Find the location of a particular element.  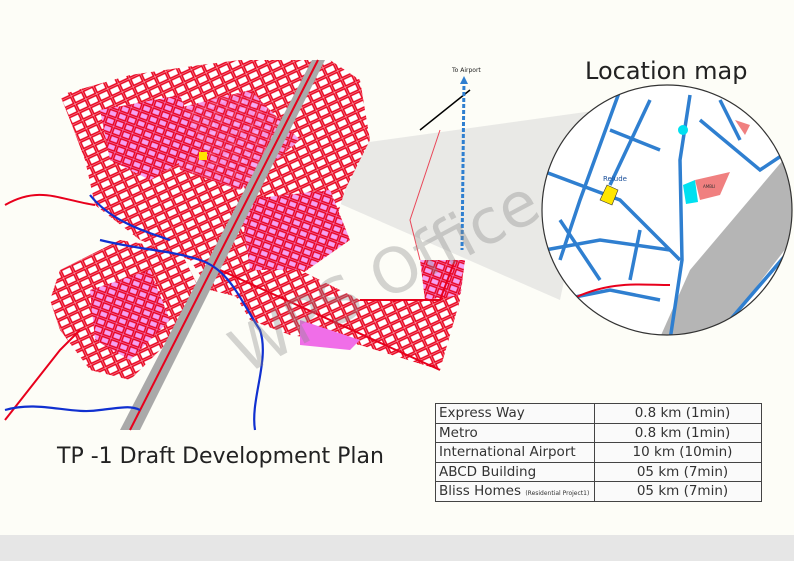

place-note: (Residential Project1) is located at coordinates (557, 494).